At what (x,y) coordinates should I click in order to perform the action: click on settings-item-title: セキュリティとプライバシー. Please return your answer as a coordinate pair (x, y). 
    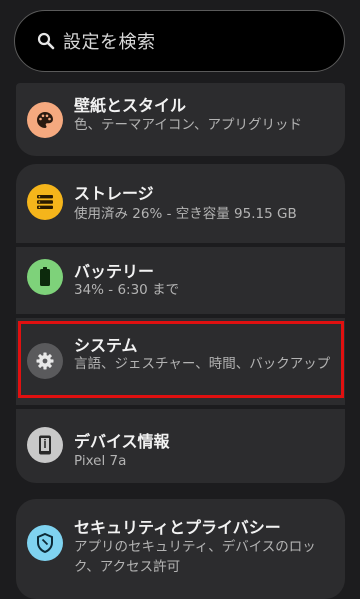
    Looking at the image, I should click on (177, 527).